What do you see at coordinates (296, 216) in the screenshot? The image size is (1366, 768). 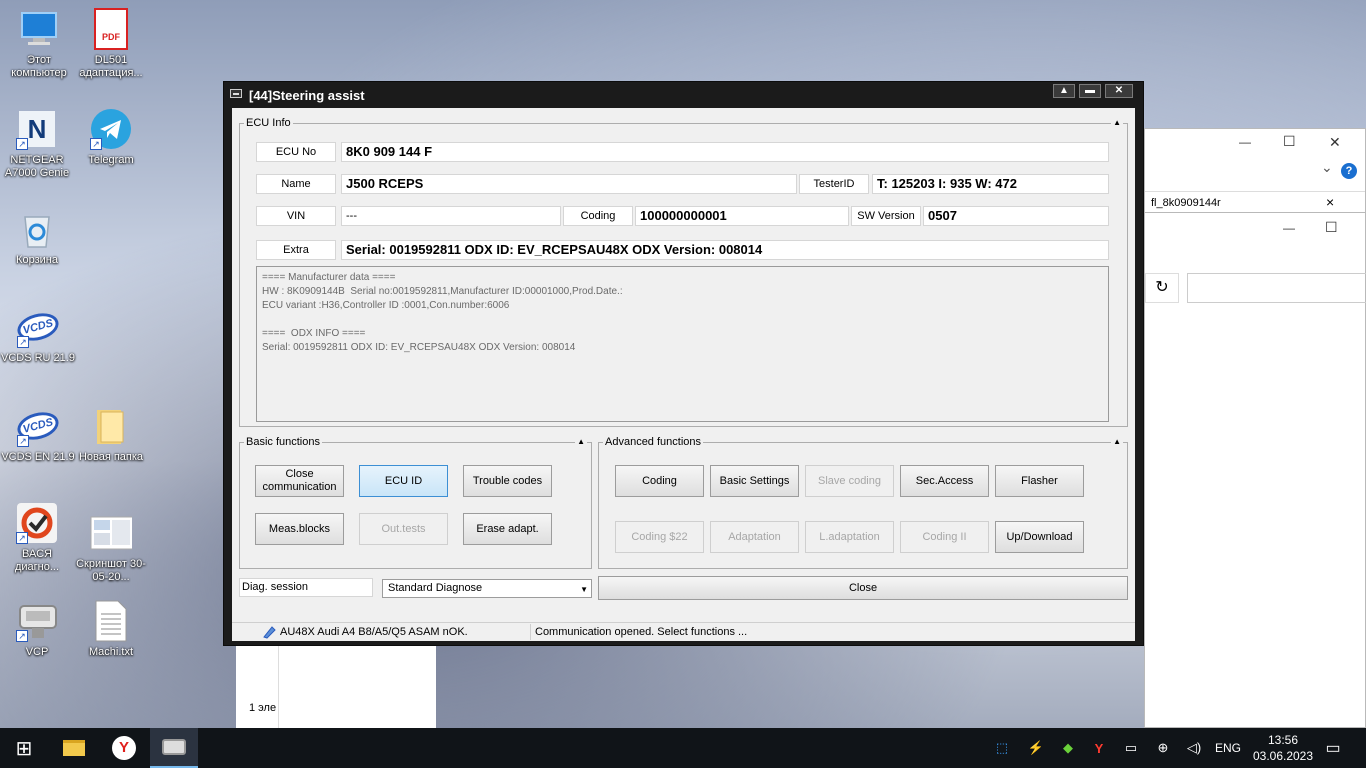 I see `vin-label: VIN` at bounding box center [296, 216].